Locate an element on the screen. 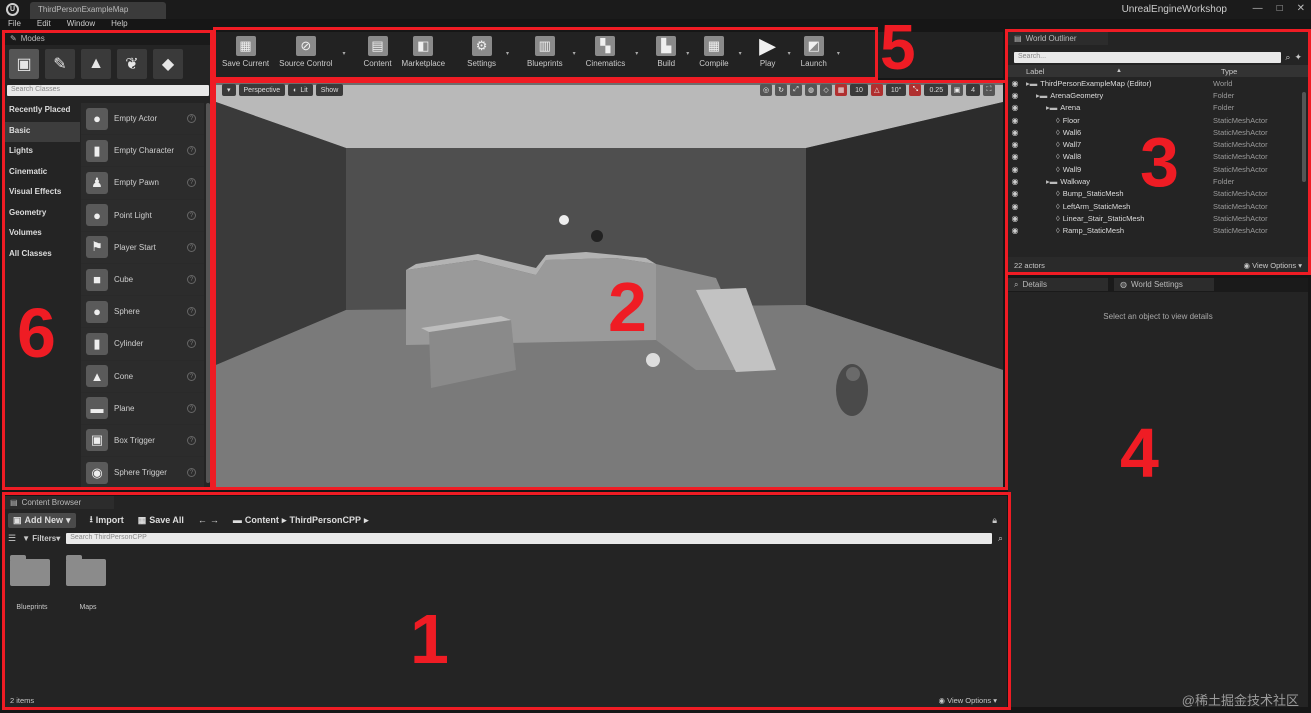 The image size is (1311, 713). back-icon: ← is located at coordinates (202, 520).